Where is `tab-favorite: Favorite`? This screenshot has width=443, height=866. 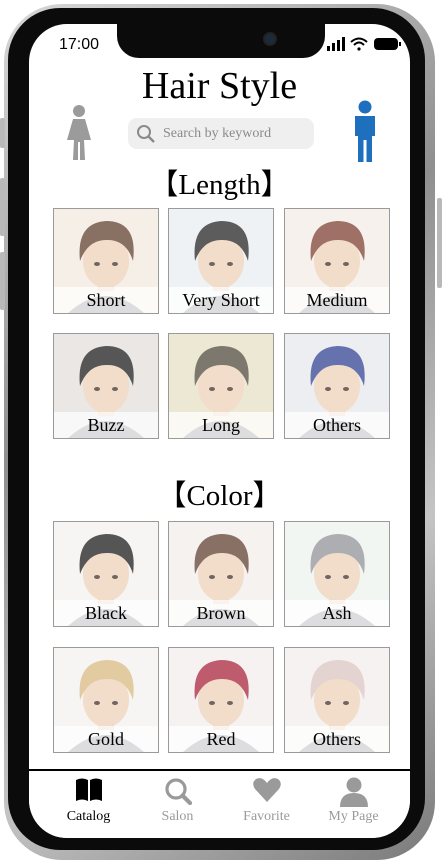
tab-favorite: Favorite is located at coordinates (266, 804).